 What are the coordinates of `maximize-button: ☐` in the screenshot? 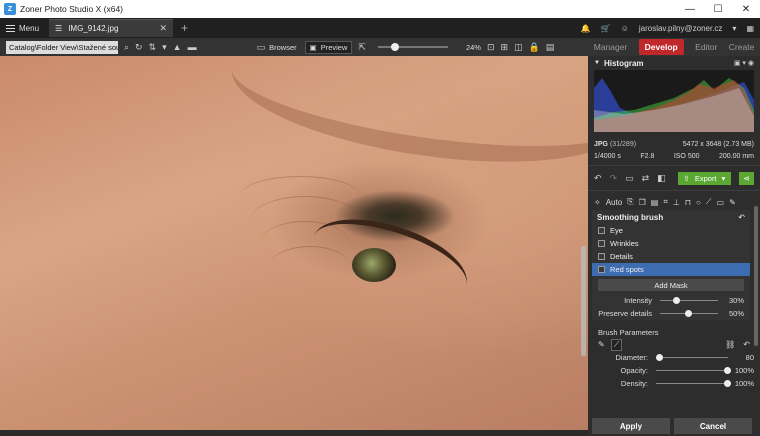 It's located at (718, 9).